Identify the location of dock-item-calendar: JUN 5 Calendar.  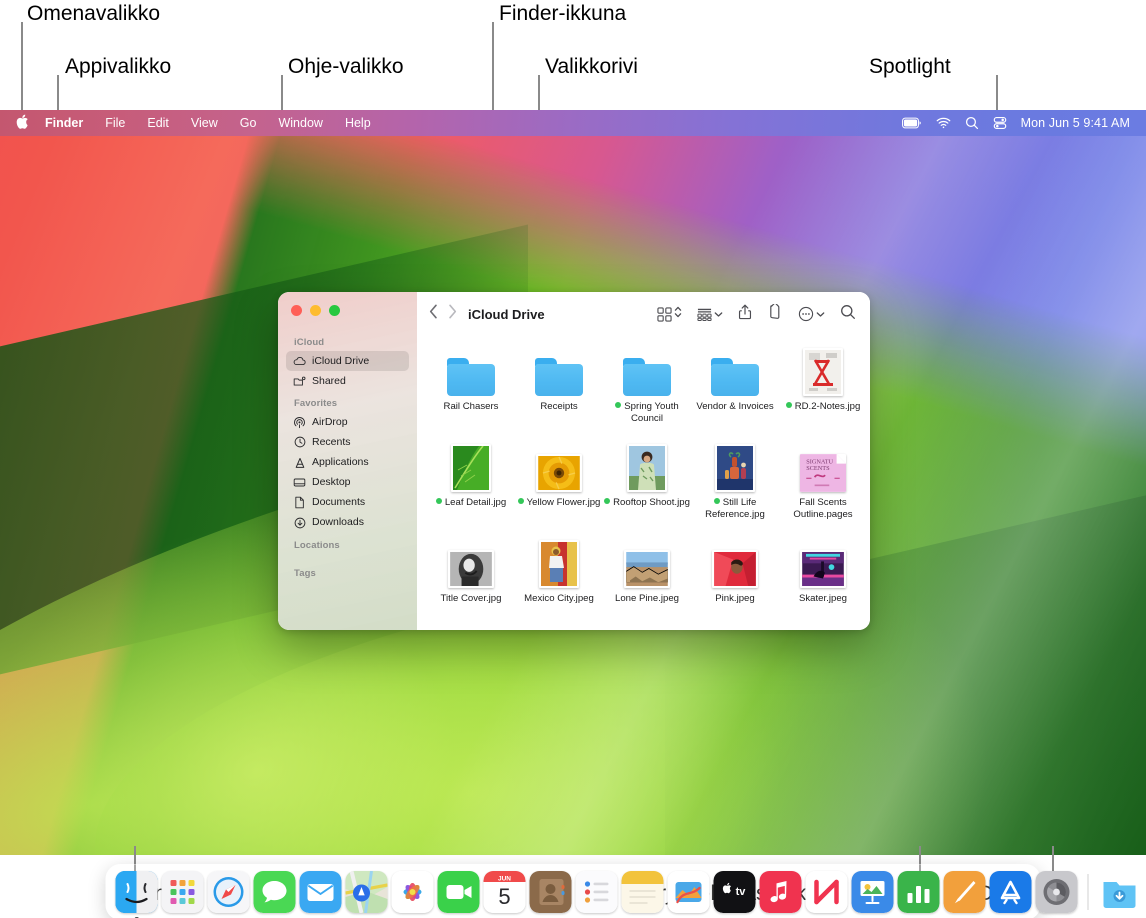
(504, 892).